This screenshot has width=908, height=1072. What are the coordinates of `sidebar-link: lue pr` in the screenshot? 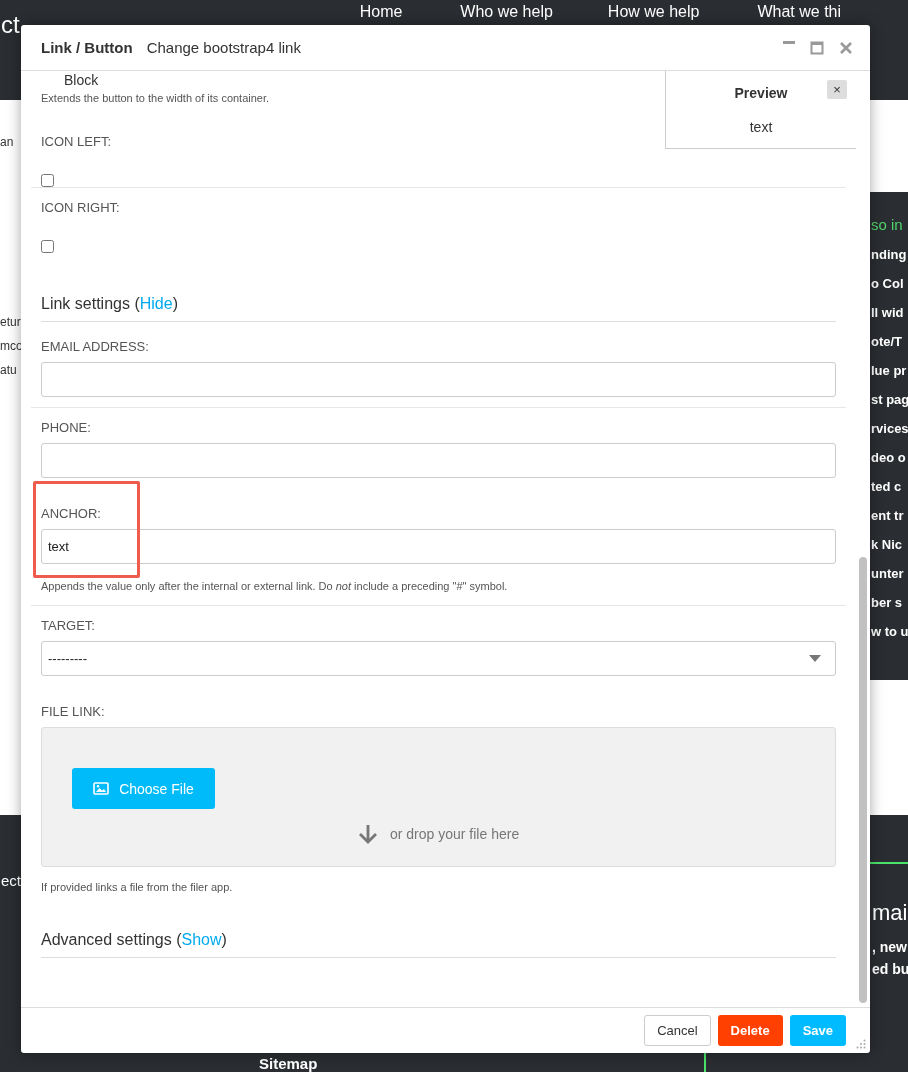 It's located at (889, 371).